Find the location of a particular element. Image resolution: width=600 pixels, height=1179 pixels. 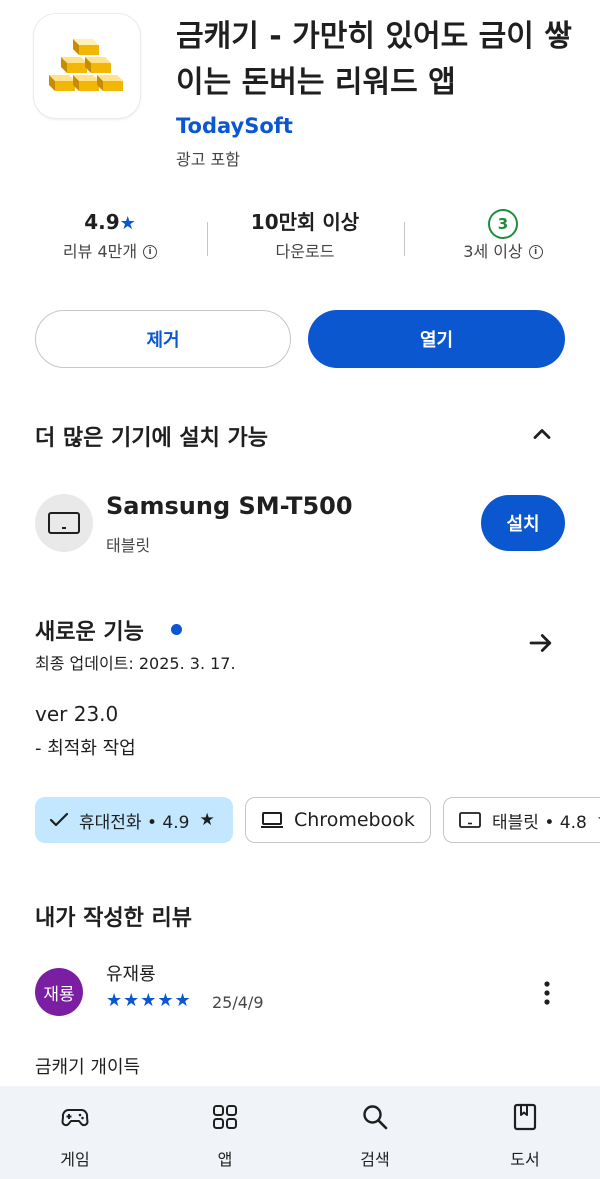

remove-button: 제거 is located at coordinates (163, 339).